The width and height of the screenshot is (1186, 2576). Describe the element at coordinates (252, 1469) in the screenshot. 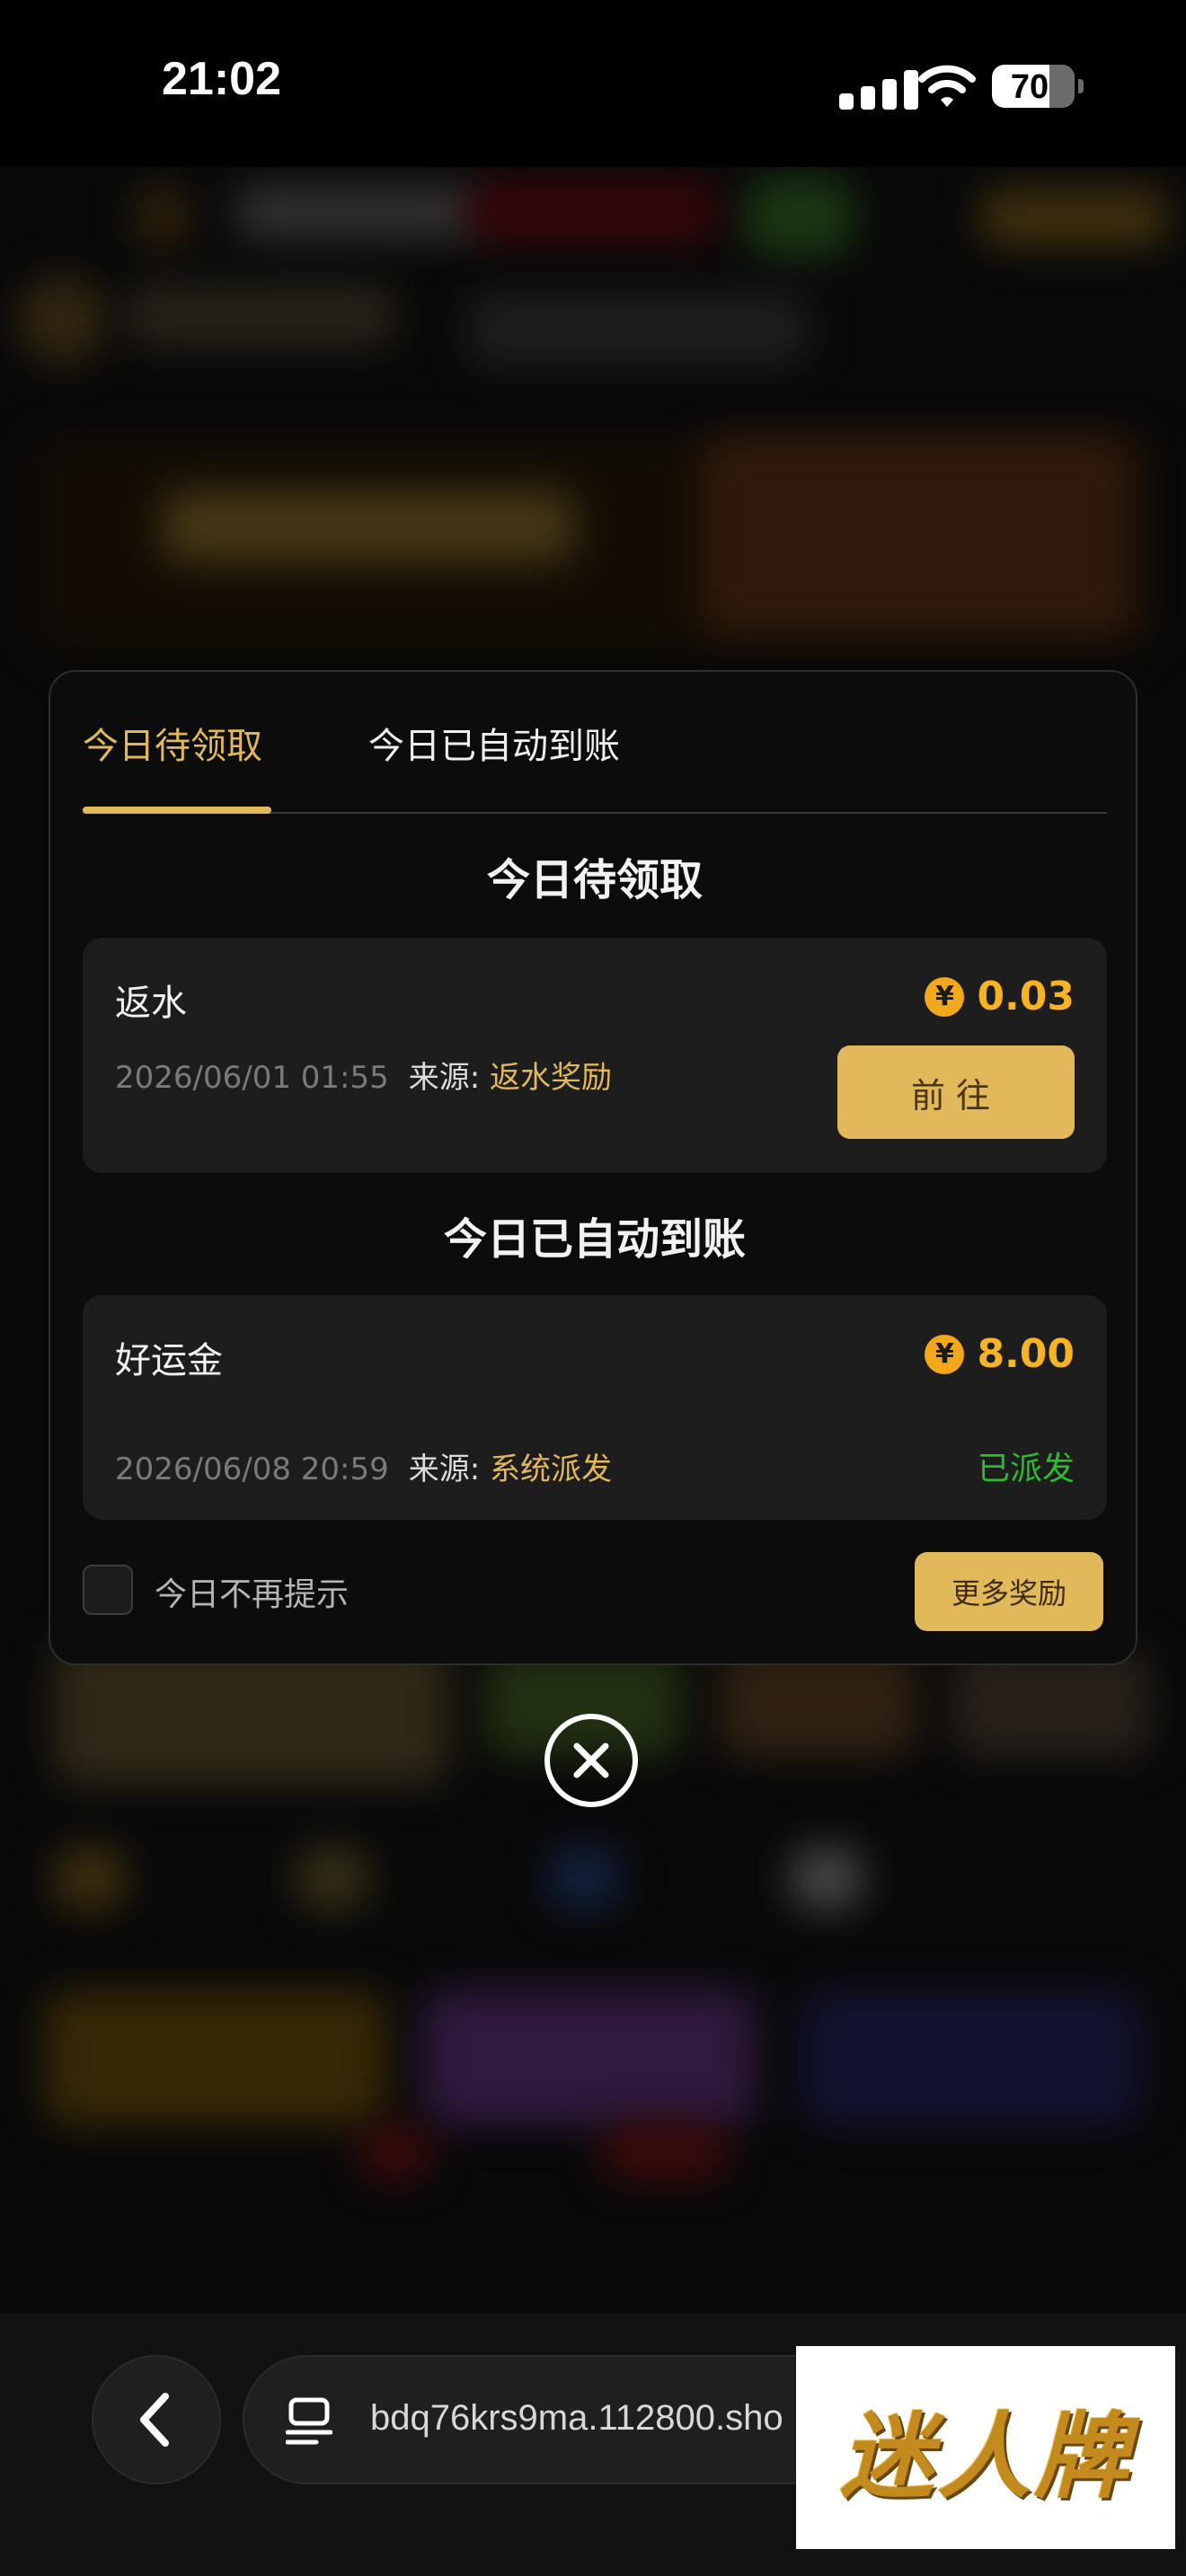

I see `reward-date: 2026/06/08 20:59` at that location.